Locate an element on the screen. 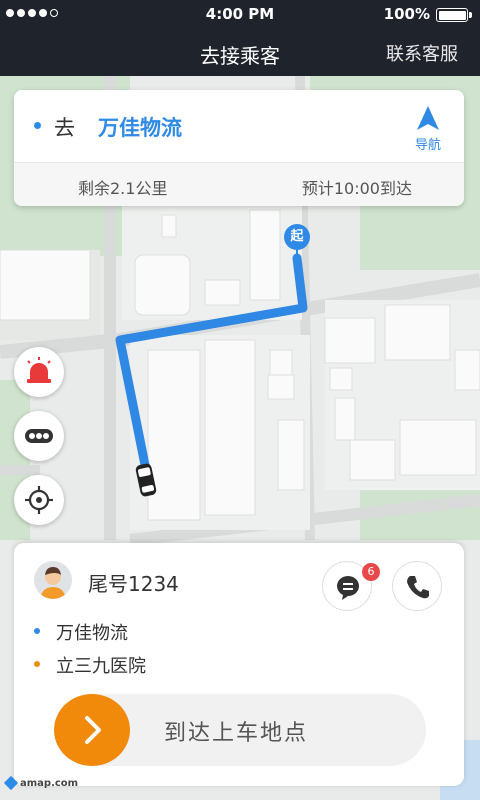 This screenshot has width=480, height=800. arrive-pickup-slider: 到达上车地点 is located at coordinates (240, 730).